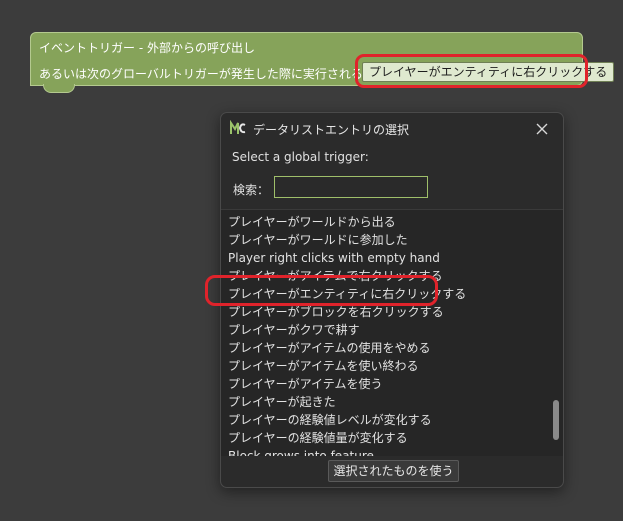 This screenshot has width=623, height=521. Describe the element at coordinates (238, 127) in the screenshot. I see `mcreator-logo-icon` at that location.